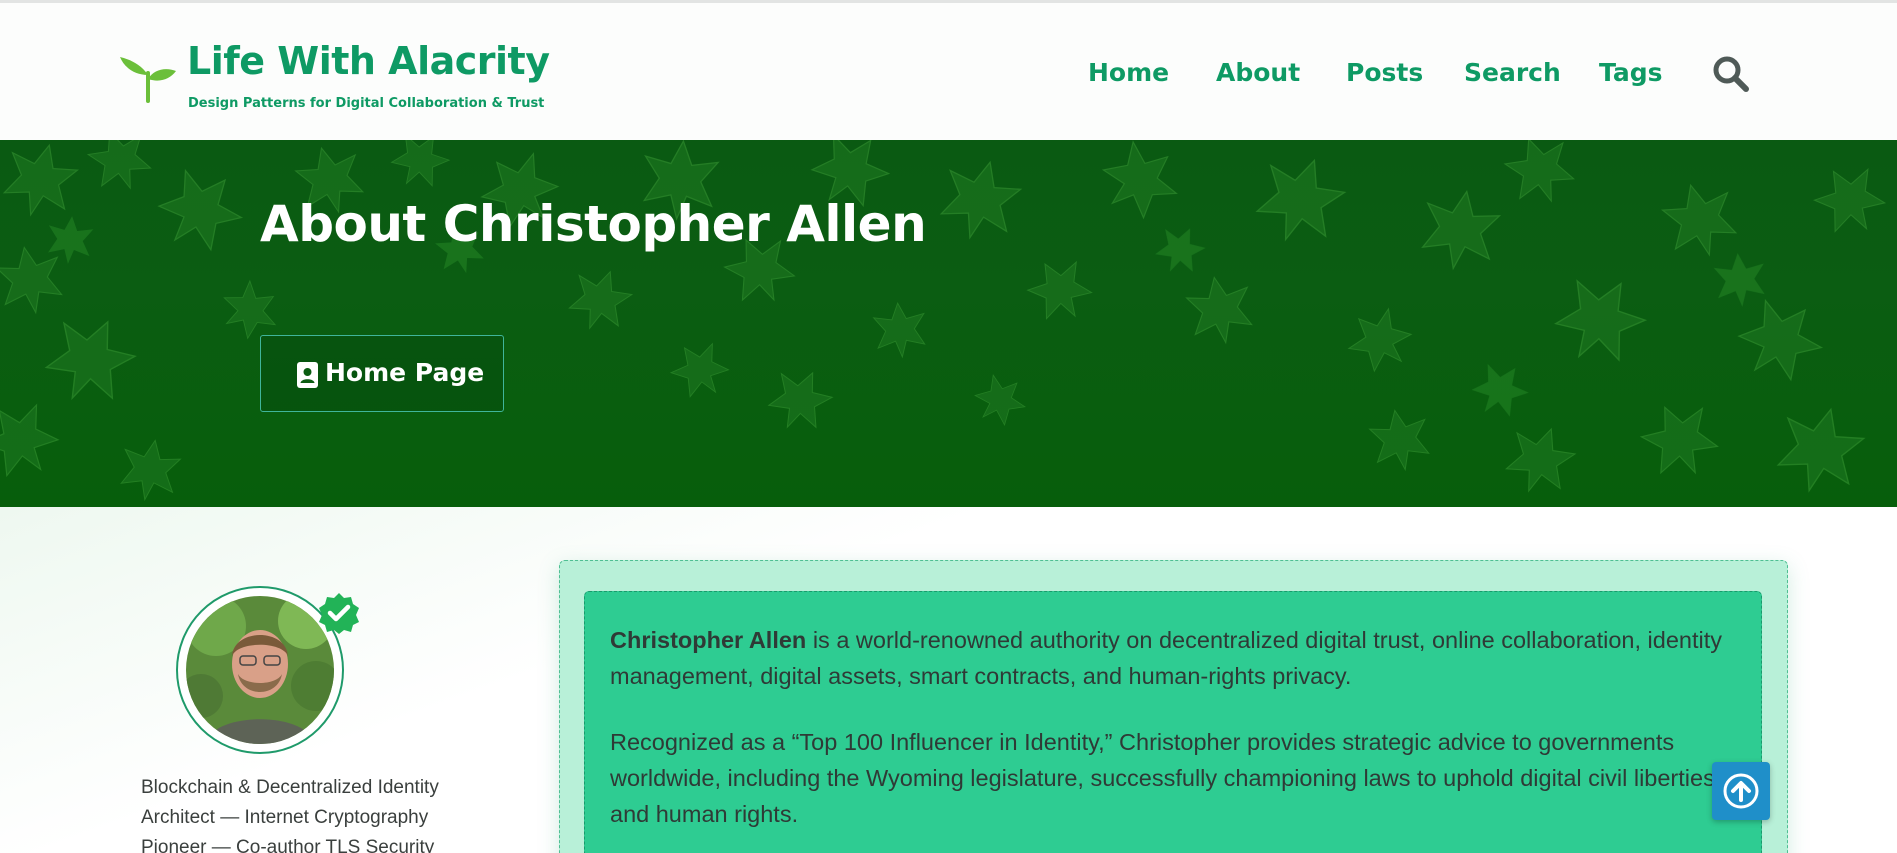 The image size is (1897, 853). I want to click on page-title: About Christopher Allen, so click(593, 224).